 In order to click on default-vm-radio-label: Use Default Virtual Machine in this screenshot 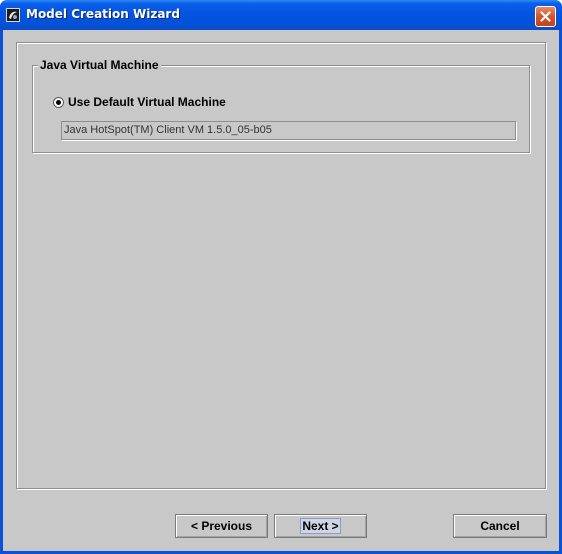, I will do `click(147, 102)`.